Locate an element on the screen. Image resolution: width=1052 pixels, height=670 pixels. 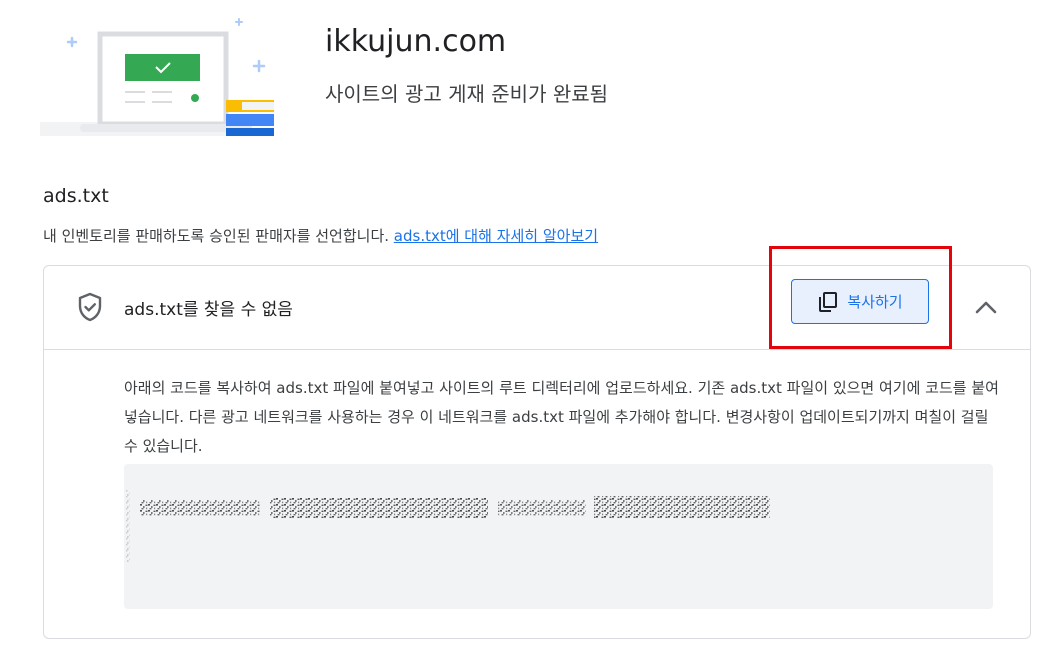
shield-check-icon is located at coordinates (90, 307).